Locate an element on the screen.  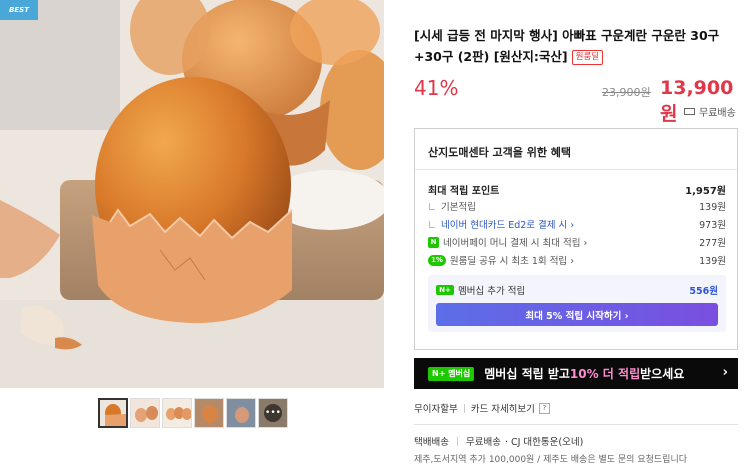
delivery-info: 택배배송 무료배송 · CJ 대한통운(오네) is located at coordinates (498, 441).